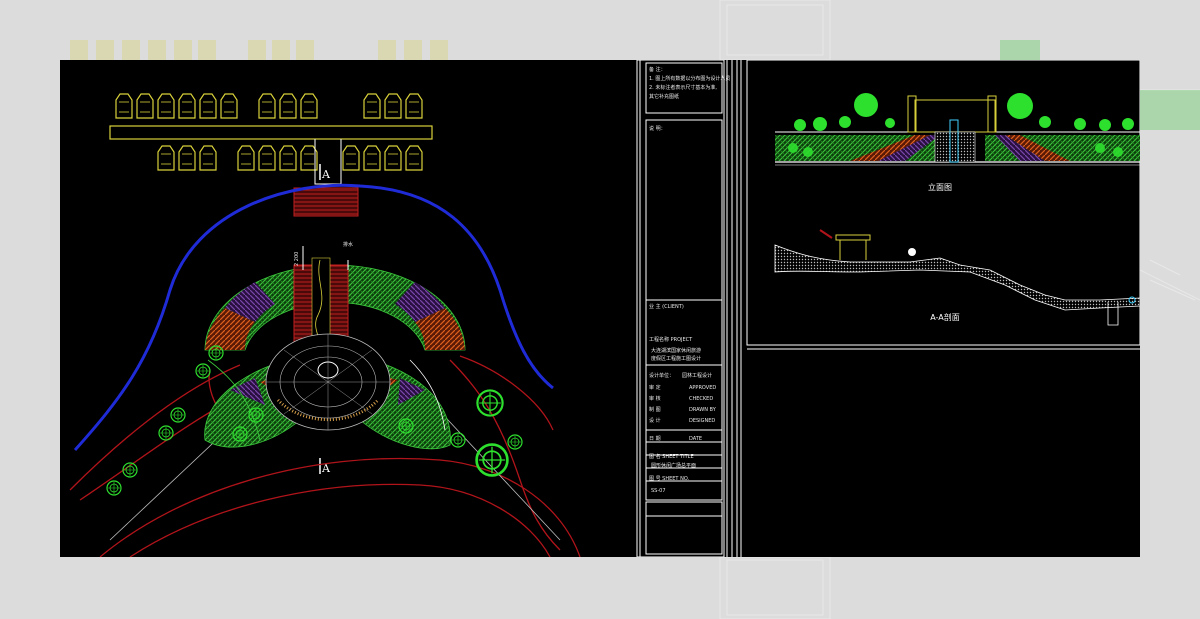 The height and width of the screenshot is (619, 1200). I want to click on remarks-header: 说 明：, so click(657, 128).